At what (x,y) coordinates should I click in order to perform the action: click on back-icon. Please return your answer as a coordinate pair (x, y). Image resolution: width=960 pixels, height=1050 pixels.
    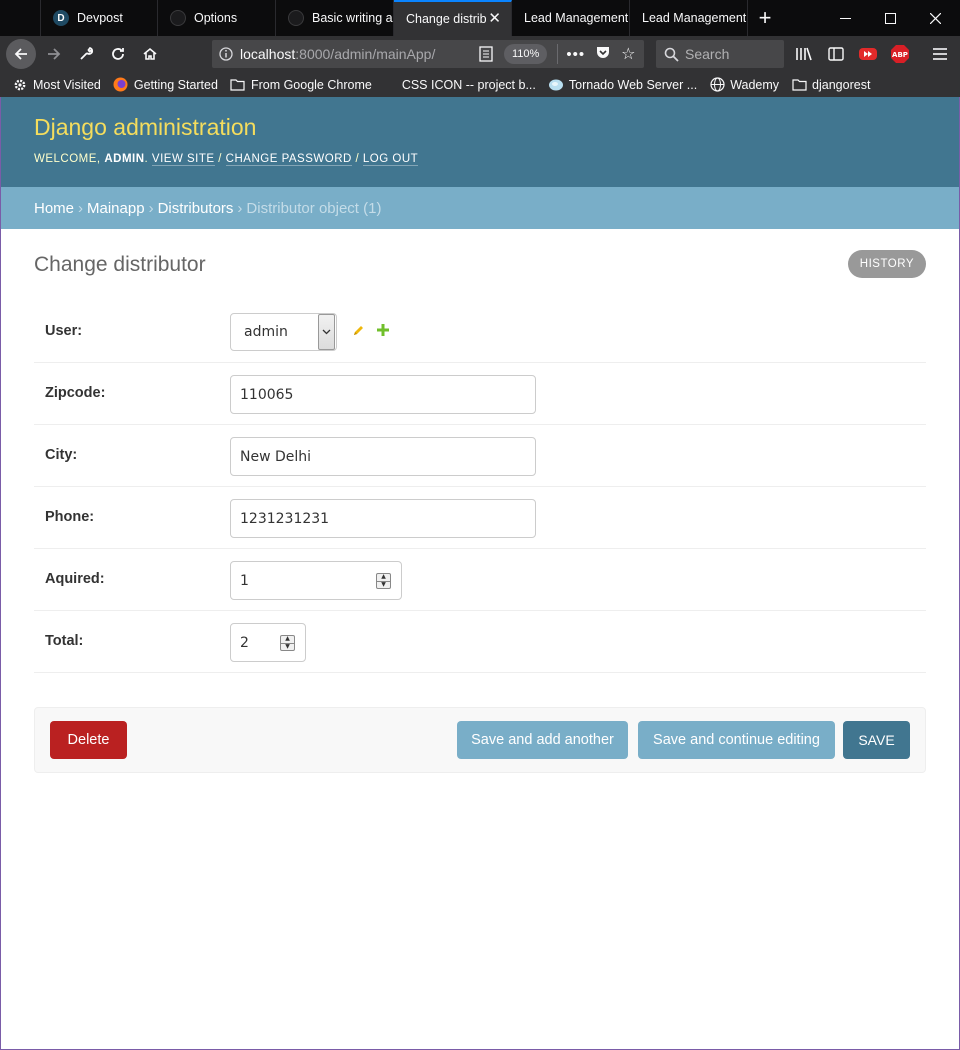
    Looking at the image, I should click on (21, 54).